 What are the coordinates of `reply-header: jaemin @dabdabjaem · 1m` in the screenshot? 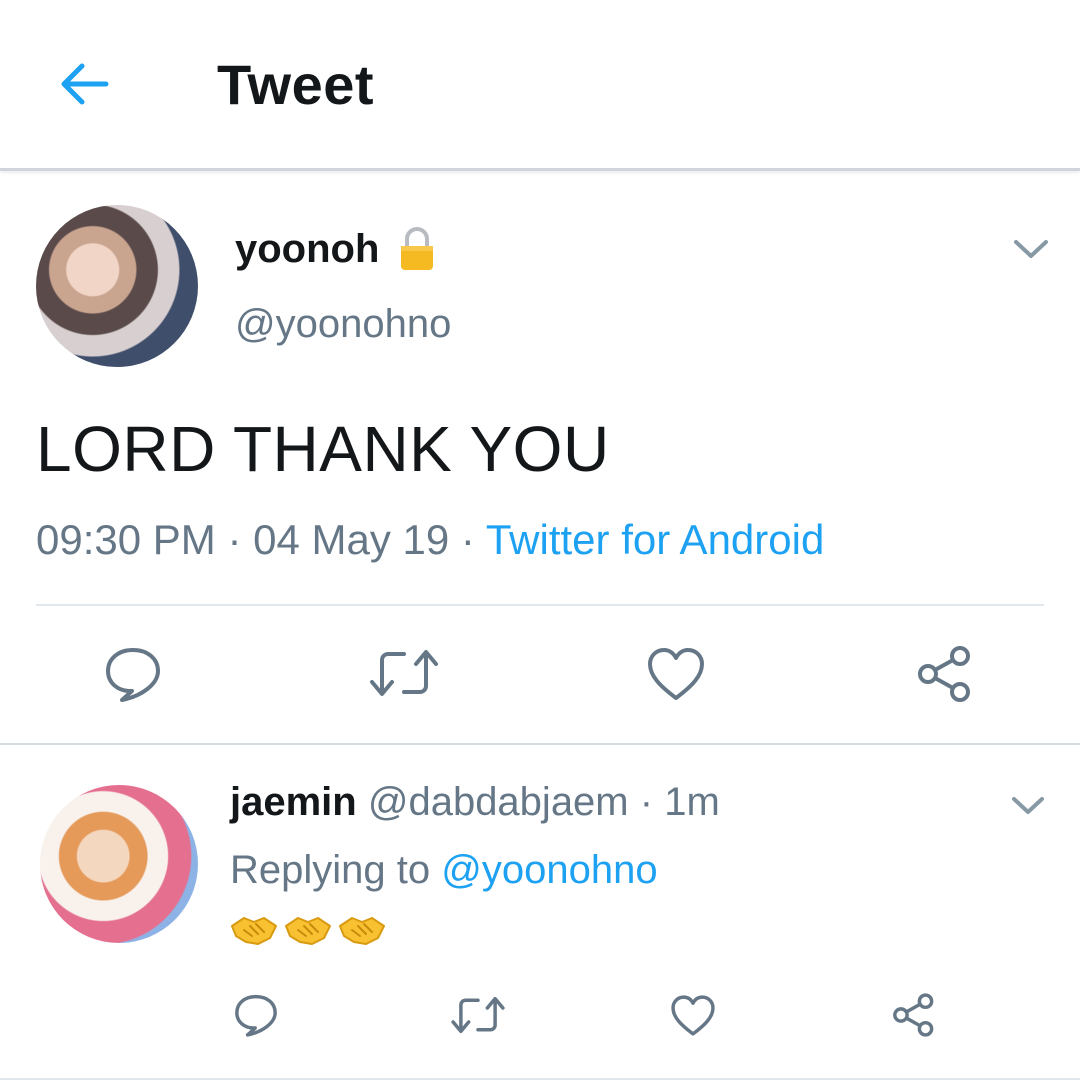 It's located at (475, 802).